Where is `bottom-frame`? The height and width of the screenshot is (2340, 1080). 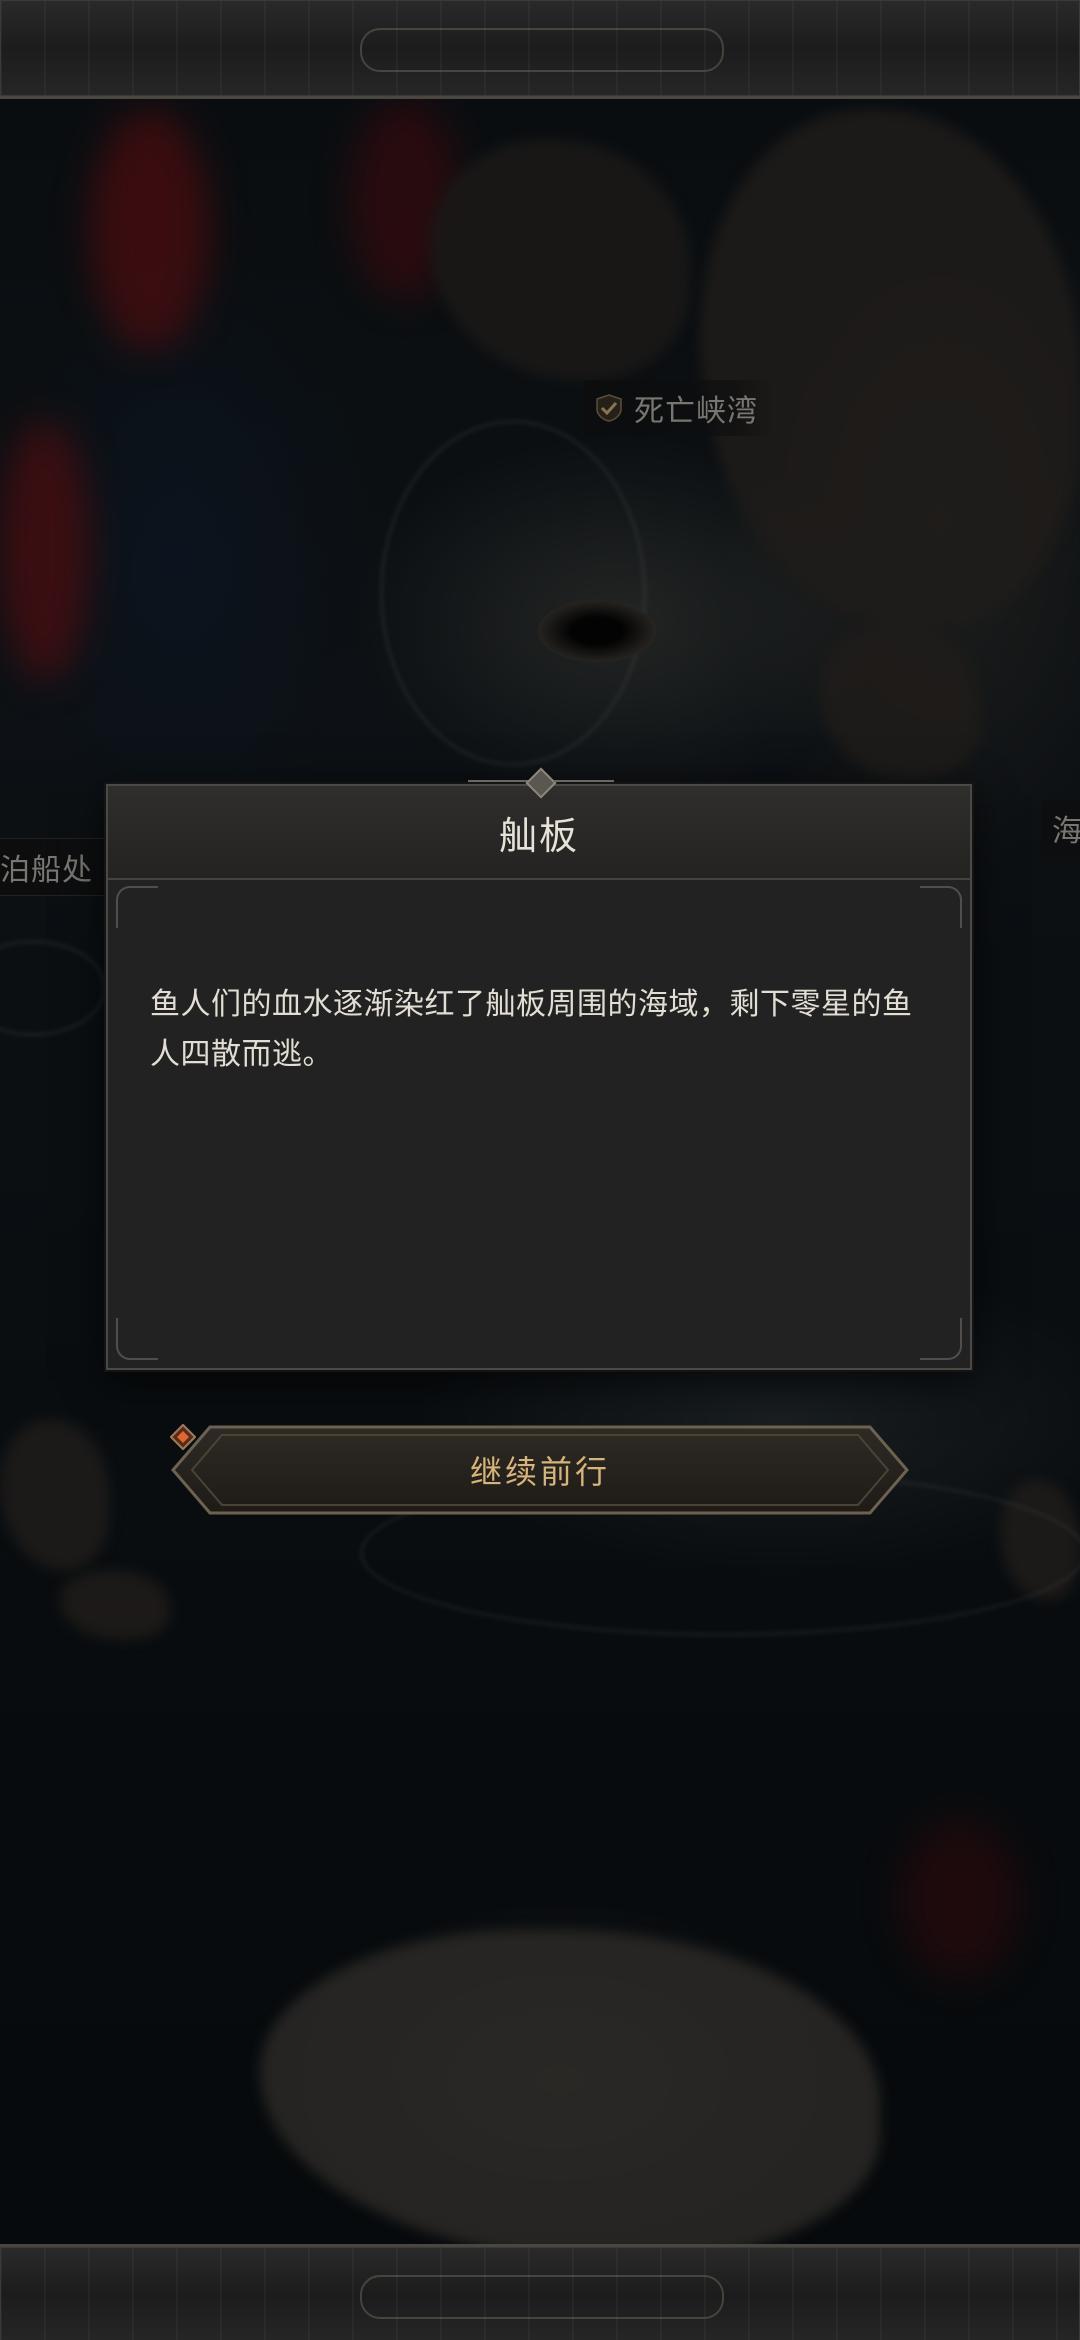 bottom-frame is located at coordinates (540, 2292).